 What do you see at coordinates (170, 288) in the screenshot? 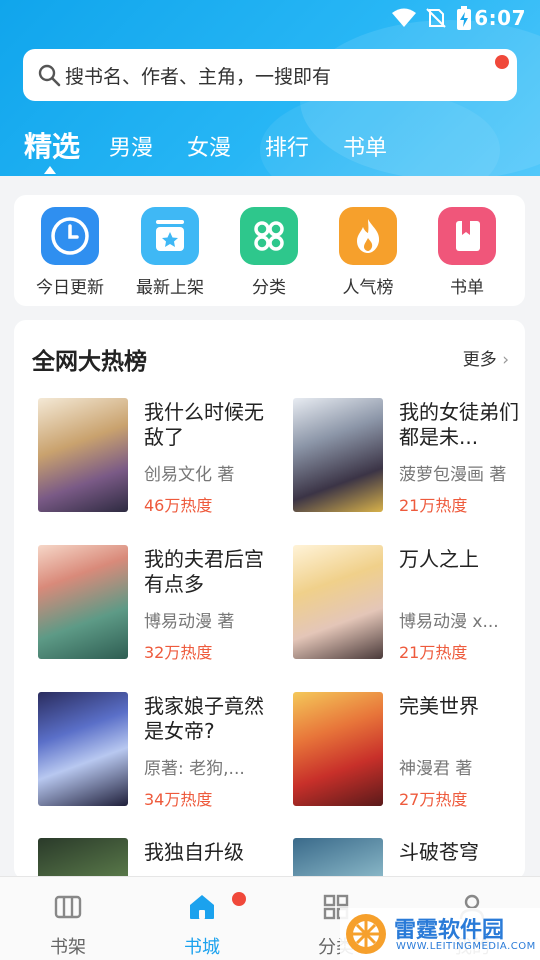
I see `quick-label: 最新上架` at bounding box center [170, 288].